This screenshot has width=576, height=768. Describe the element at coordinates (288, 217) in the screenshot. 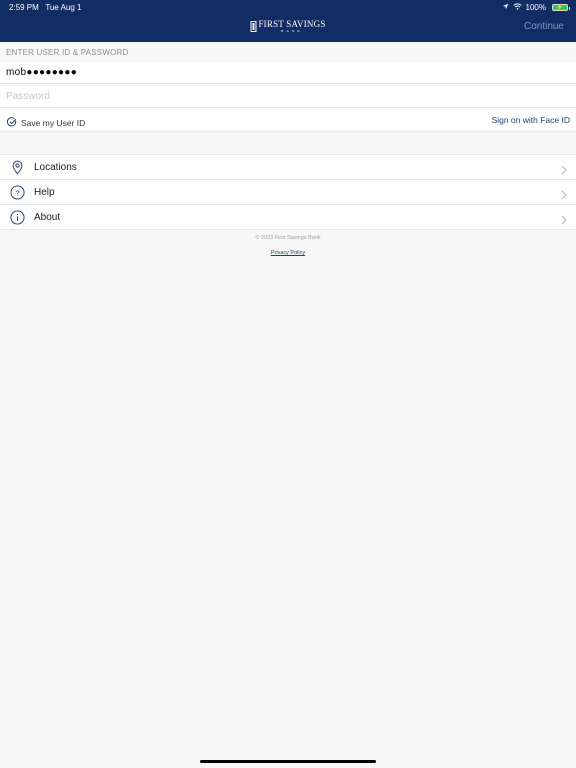

I see `menu-item-about: About` at that location.